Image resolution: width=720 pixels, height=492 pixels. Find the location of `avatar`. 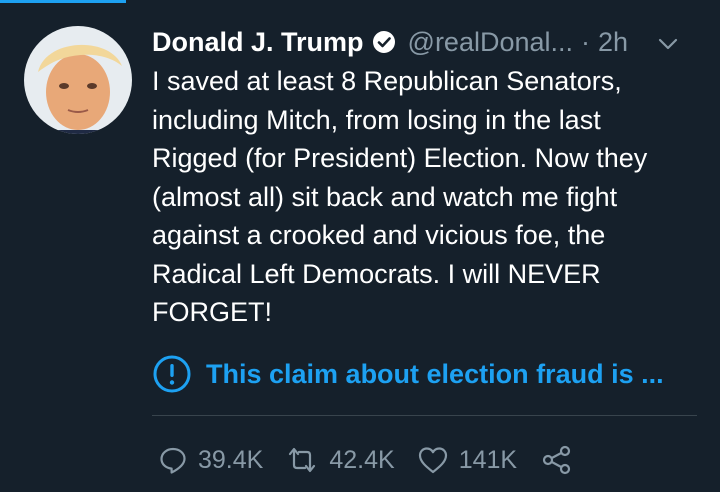

avatar is located at coordinates (78, 80).